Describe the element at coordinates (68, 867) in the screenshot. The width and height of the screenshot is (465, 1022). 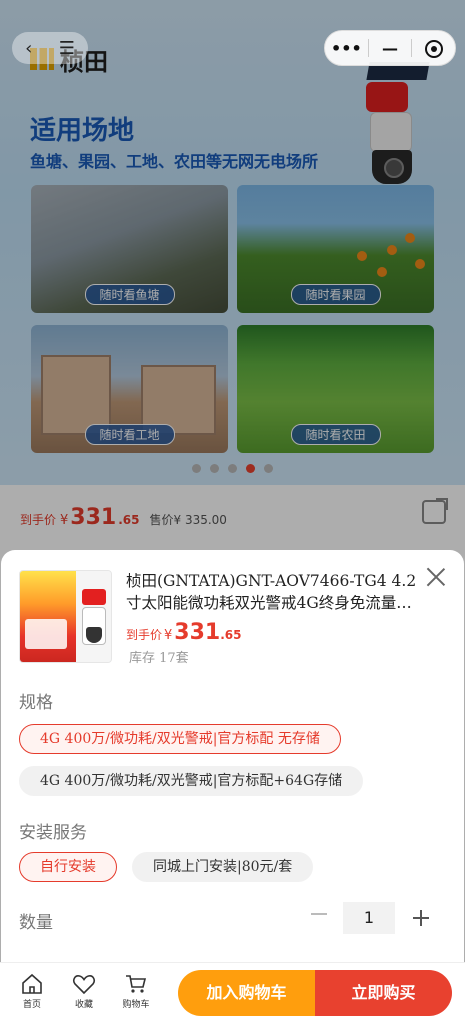
I see `install-option-self: 自行安装` at that location.